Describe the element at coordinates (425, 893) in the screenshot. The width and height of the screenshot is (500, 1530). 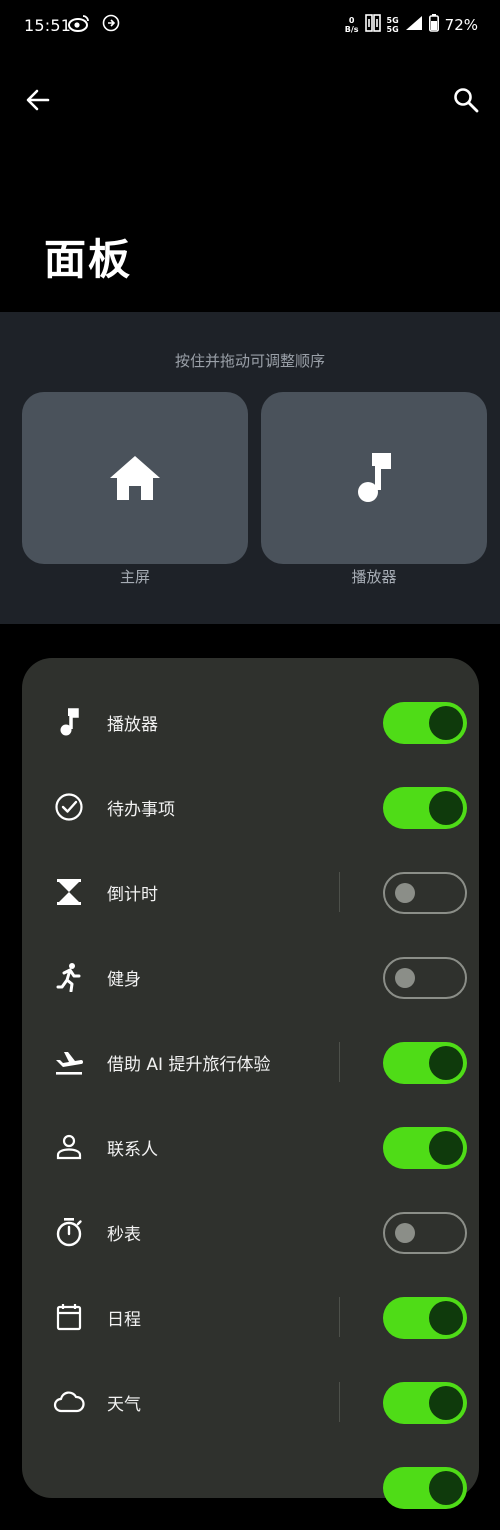
I see `toggle-countdown` at that location.